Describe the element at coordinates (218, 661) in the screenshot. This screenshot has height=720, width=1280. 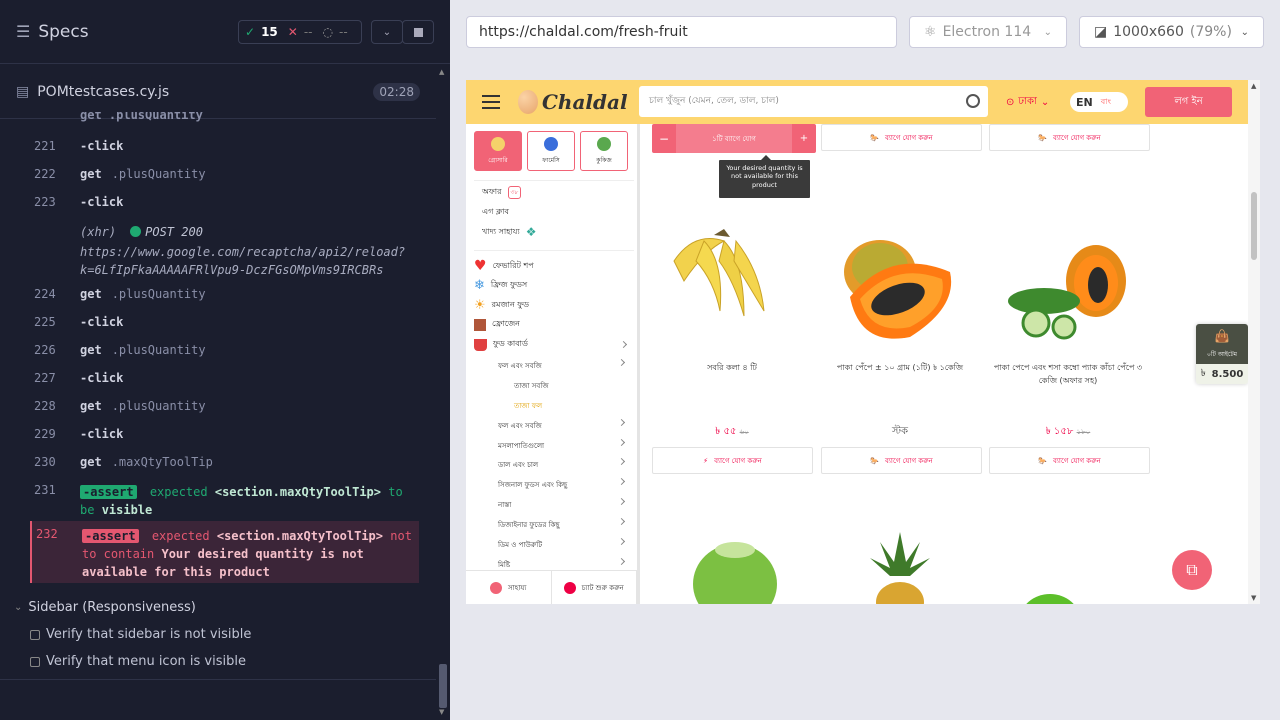
I see `test-item: Verify that menu icon is visible` at that location.